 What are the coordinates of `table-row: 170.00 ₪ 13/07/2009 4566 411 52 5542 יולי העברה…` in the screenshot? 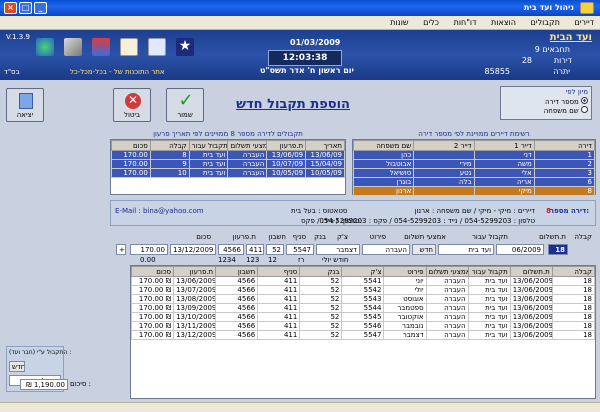 It's located at (363, 290).